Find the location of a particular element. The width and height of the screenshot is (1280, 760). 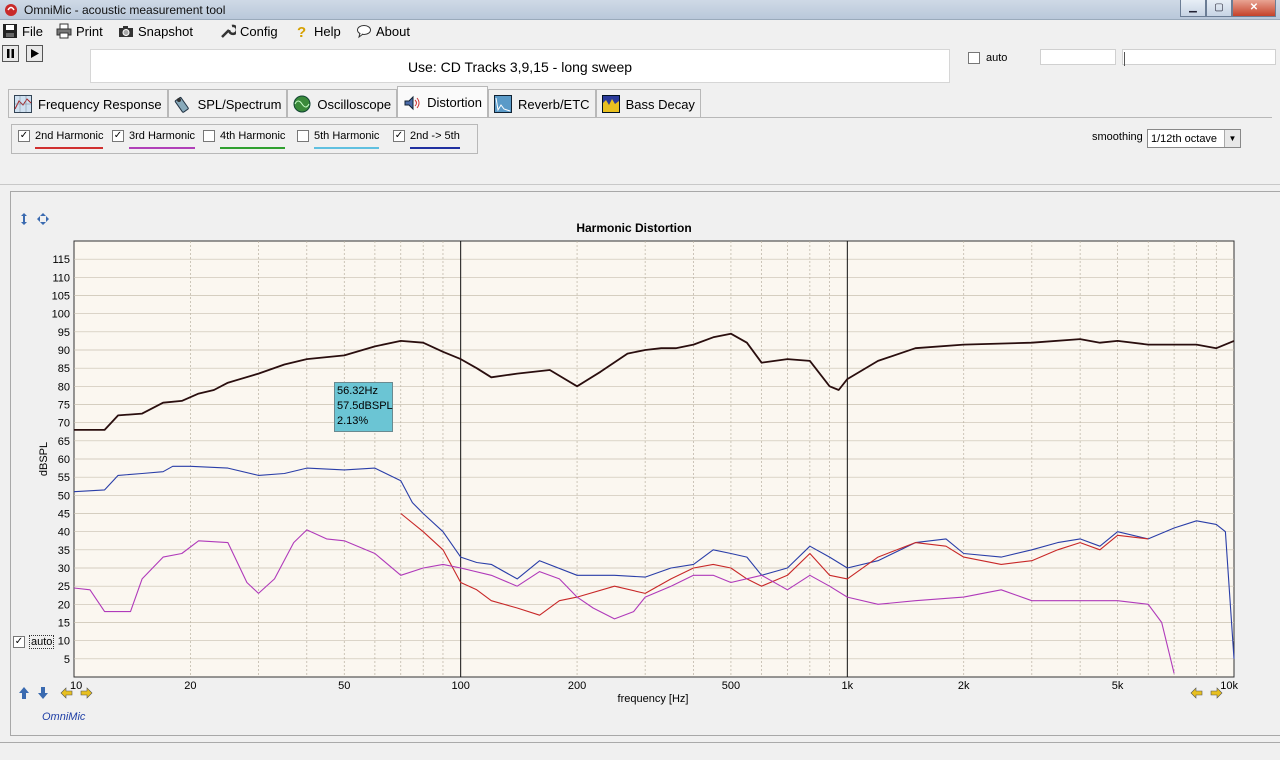

x-tick-label: 500 is located at coordinates (731, 686).